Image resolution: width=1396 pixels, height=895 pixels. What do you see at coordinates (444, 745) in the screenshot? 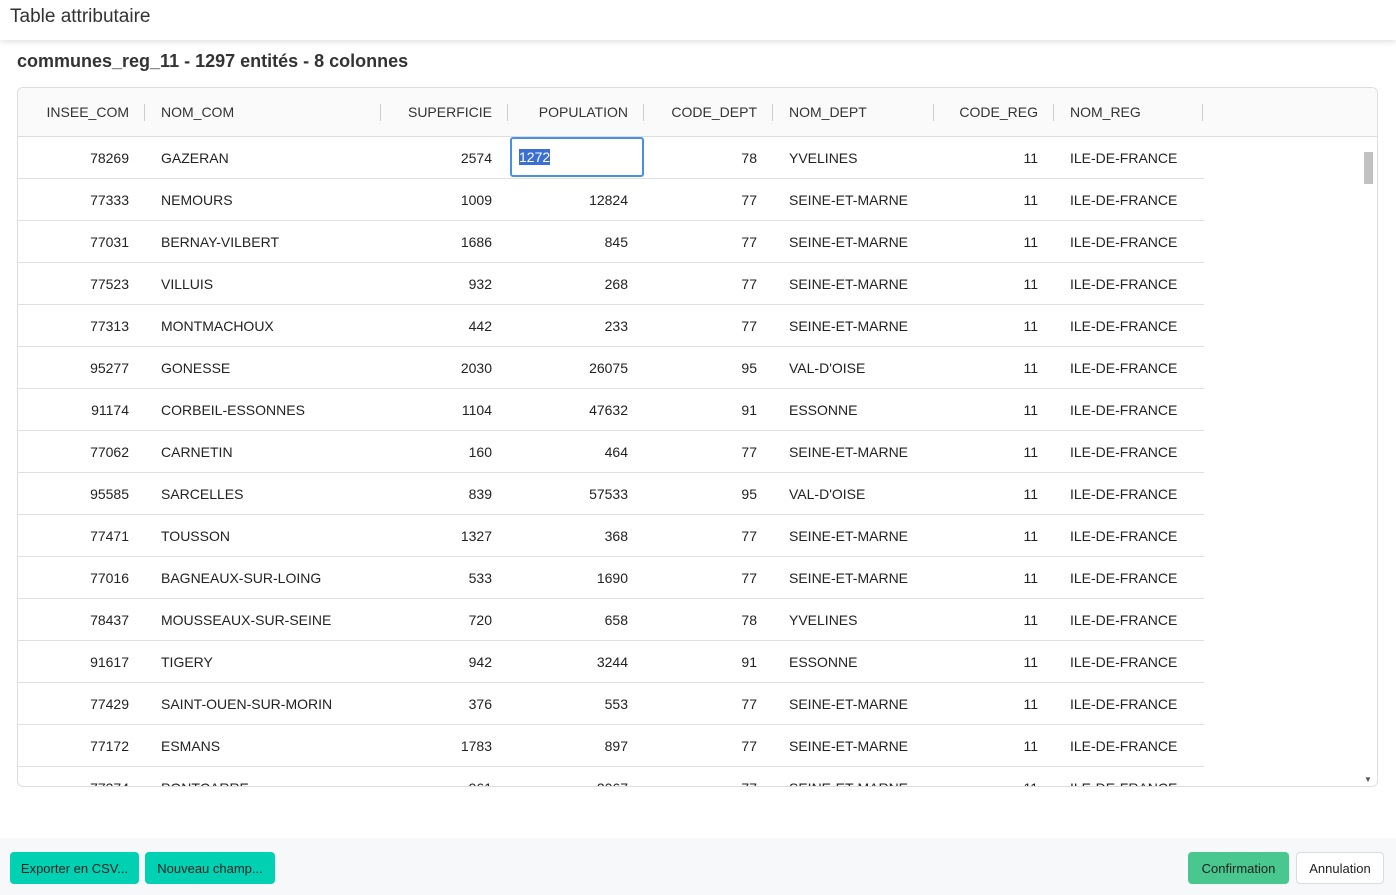
I see `table-cell: 1783` at bounding box center [444, 745].